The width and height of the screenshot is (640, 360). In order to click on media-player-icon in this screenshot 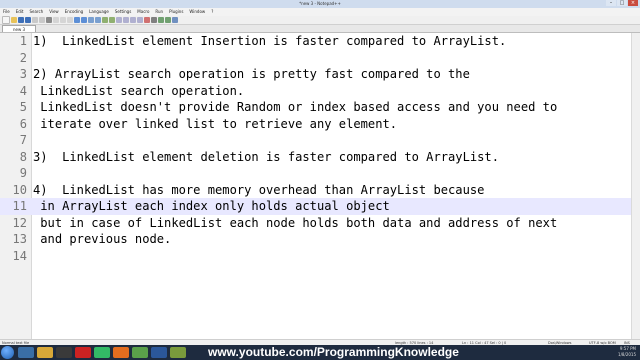, I will do `click(64, 352)`.